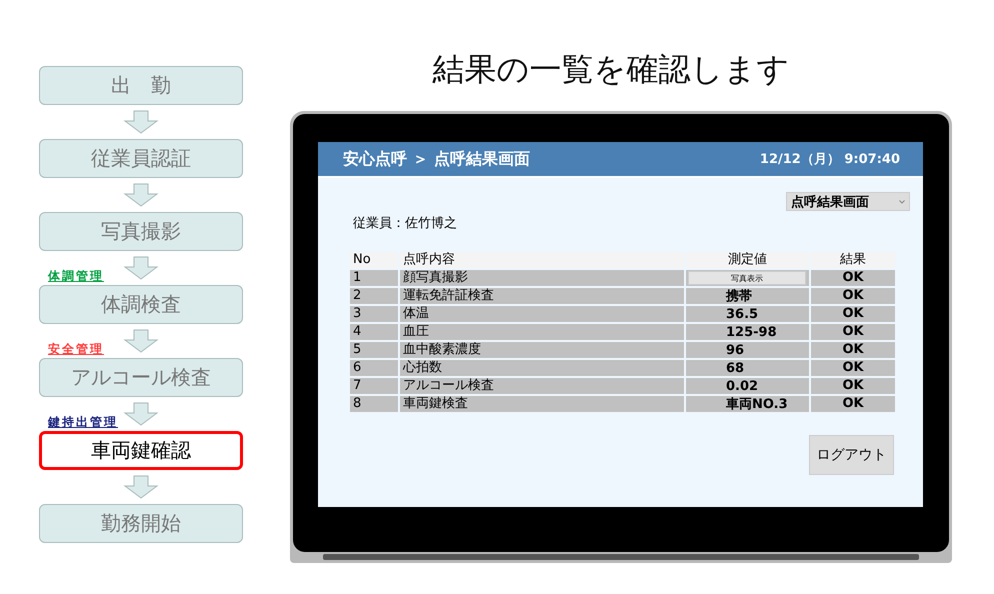  Describe the element at coordinates (374, 332) in the screenshot. I see `table-cell: 4` at that location.